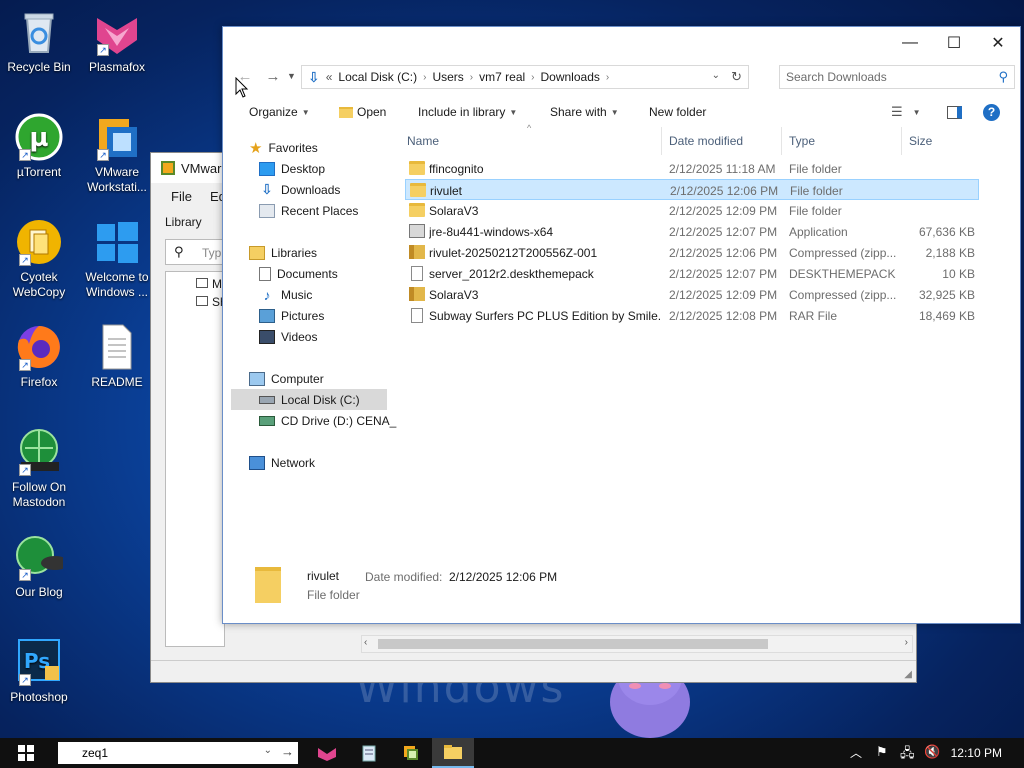 This screenshot has width=1024, height=768. Describe the element at coordinates (327, 420) in the screenshot. I see `nav-cd-drive: CD Drive (D:) CENA_` at that location.